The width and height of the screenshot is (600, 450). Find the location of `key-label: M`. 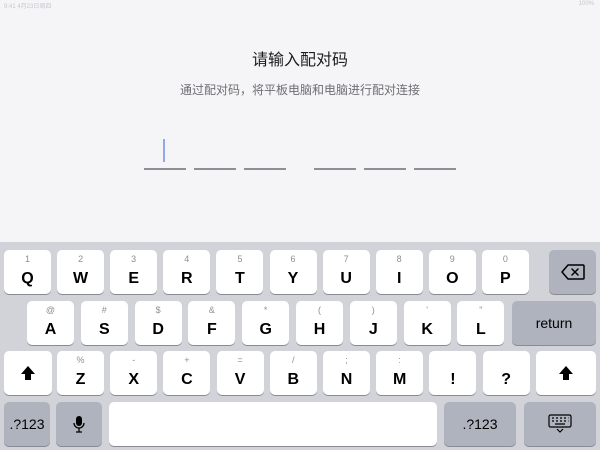

key-label: M is located at coordinates (400, 379).